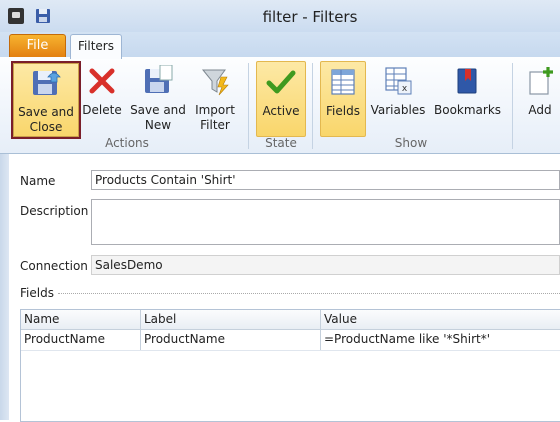 Image resolution: width=560 pixels, height=422 pixels. Describe the element at coordinates (54, 266) in the screenshot. I see `connection-label: Connection` at that location.